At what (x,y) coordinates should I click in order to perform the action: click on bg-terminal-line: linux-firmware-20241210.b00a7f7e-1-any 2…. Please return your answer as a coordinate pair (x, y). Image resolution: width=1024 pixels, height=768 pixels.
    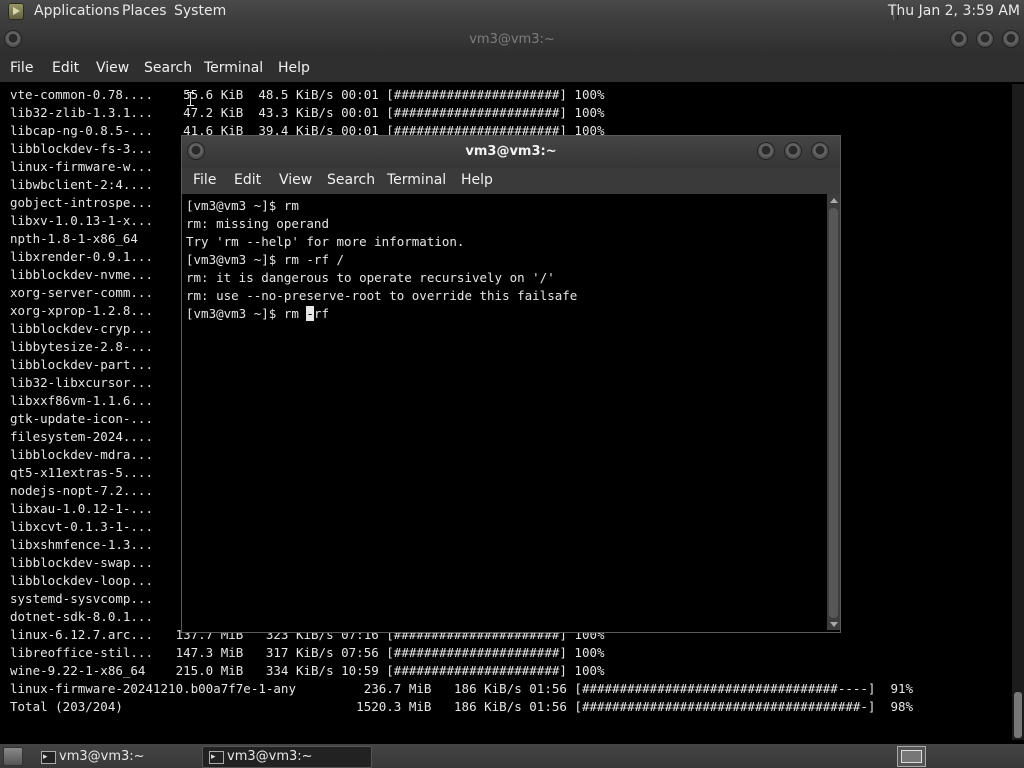
    Looking at the image, I should click on (462, 688).